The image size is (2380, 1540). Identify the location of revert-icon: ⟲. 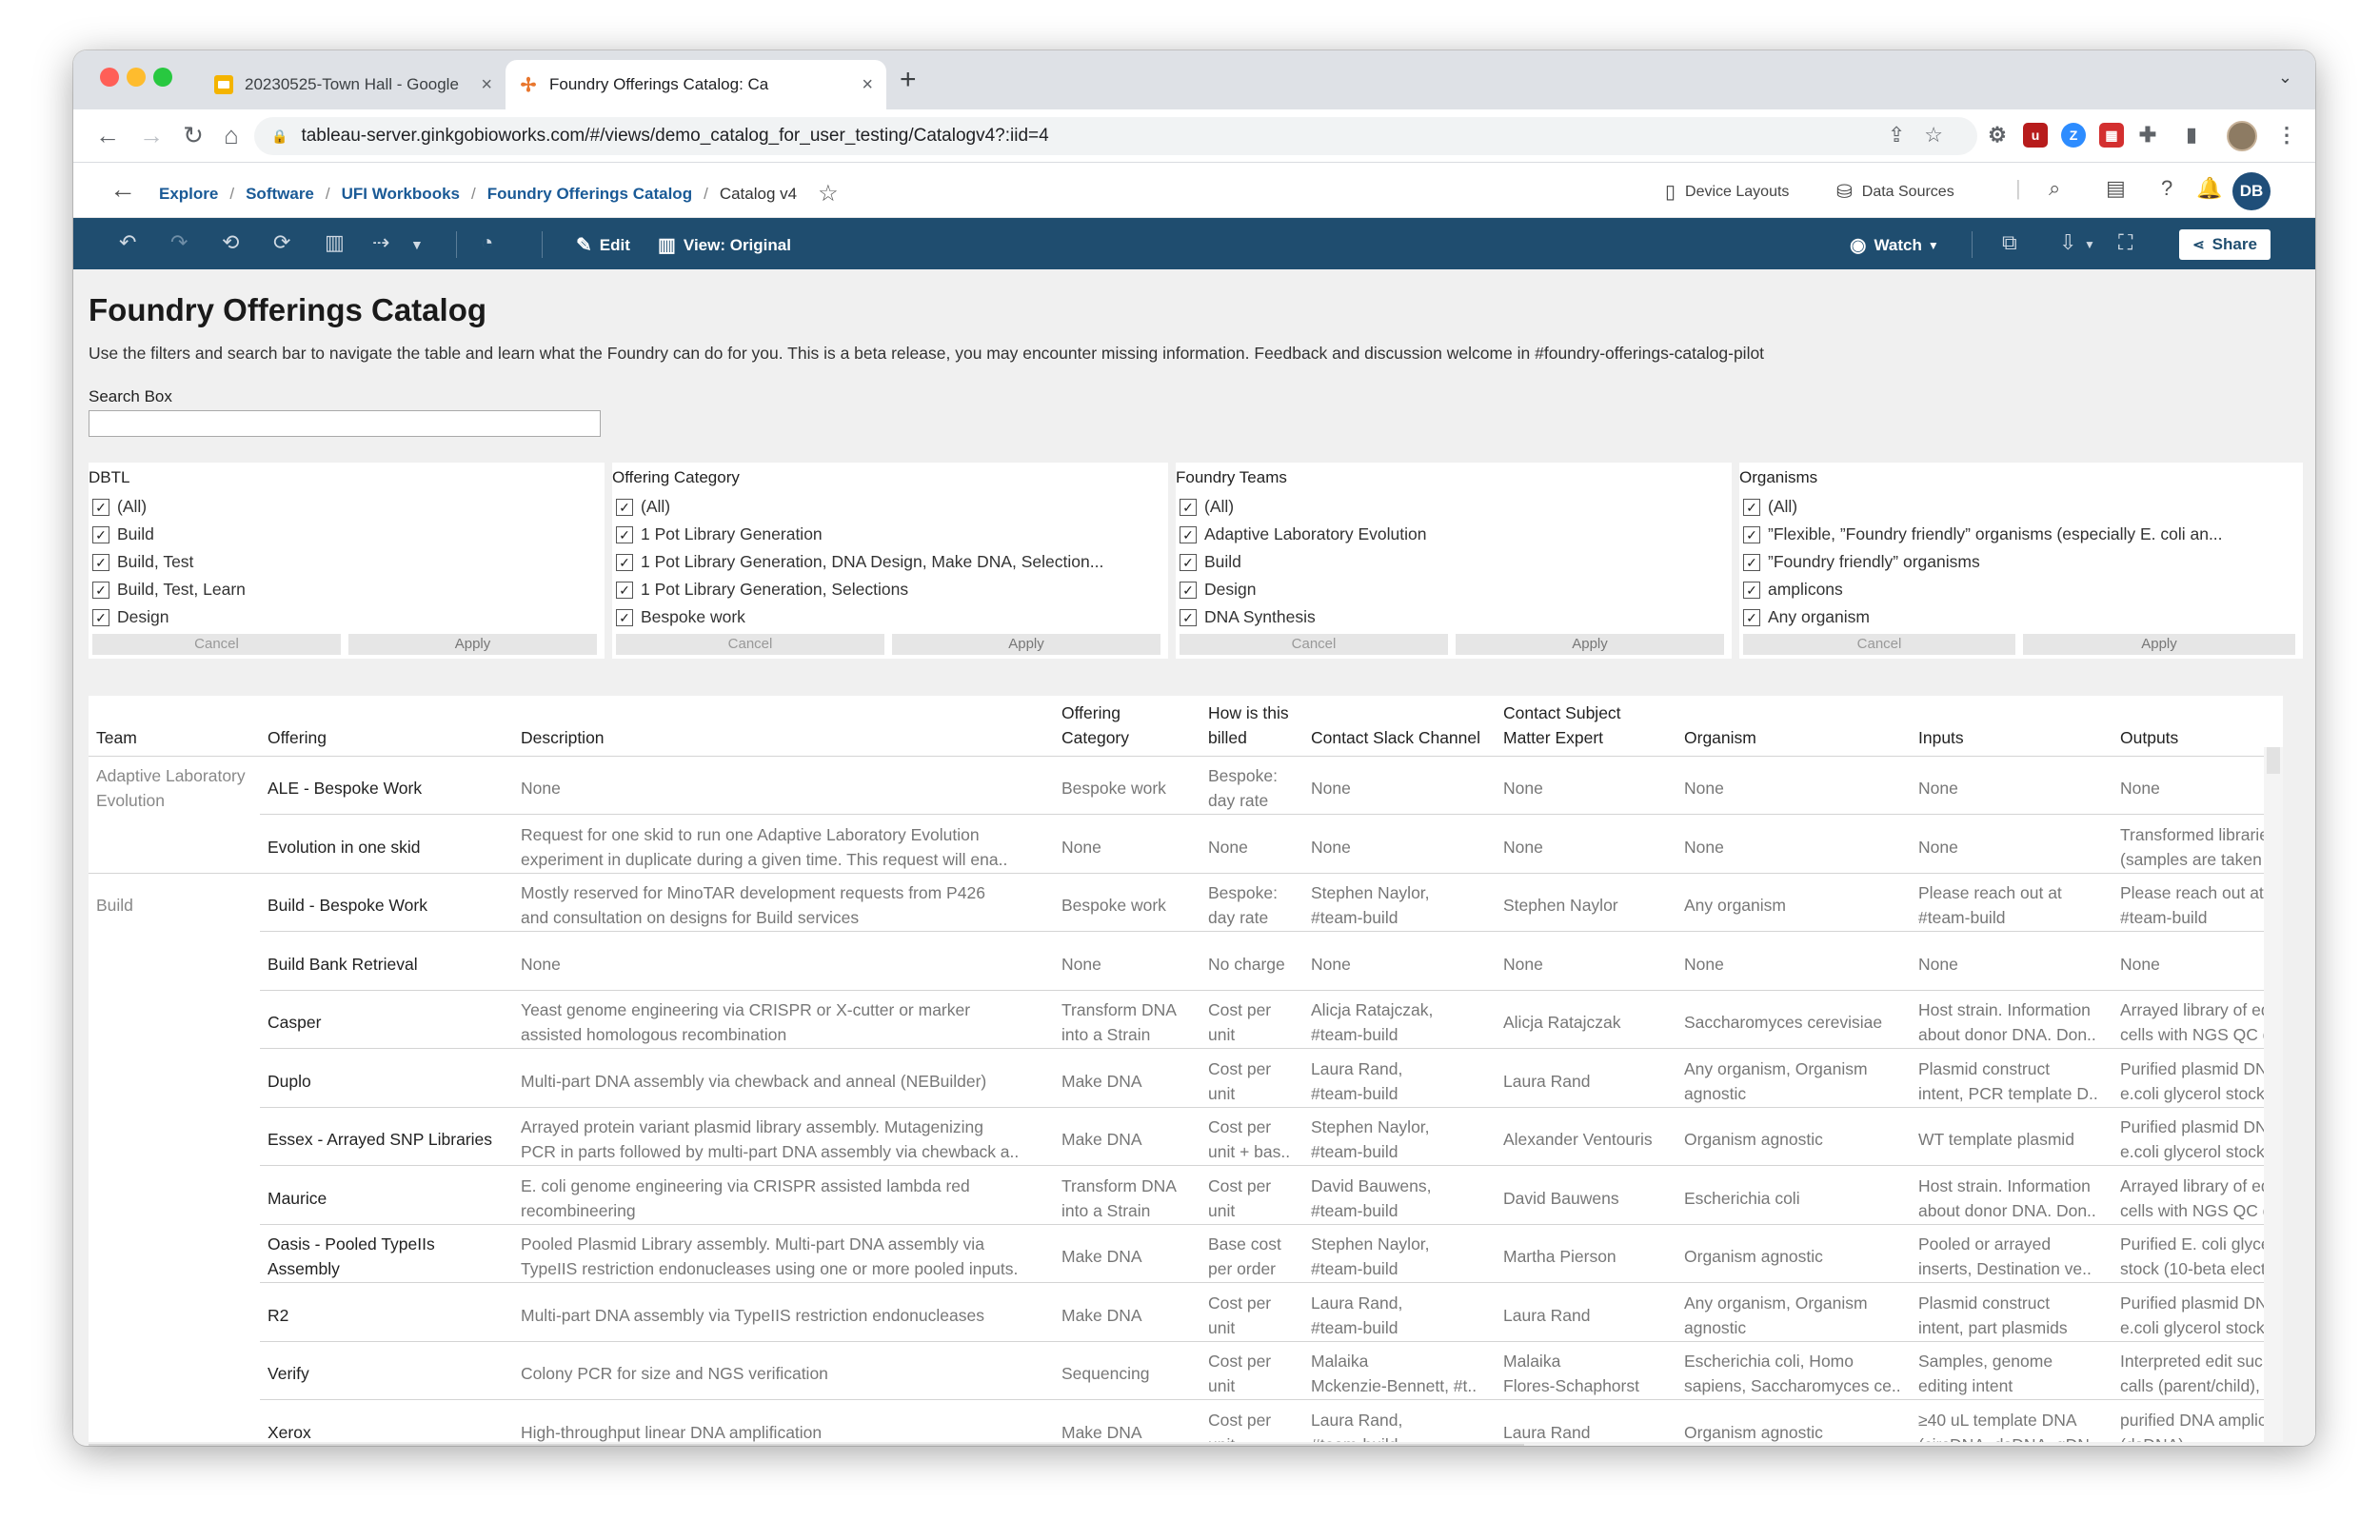
(230, 242).